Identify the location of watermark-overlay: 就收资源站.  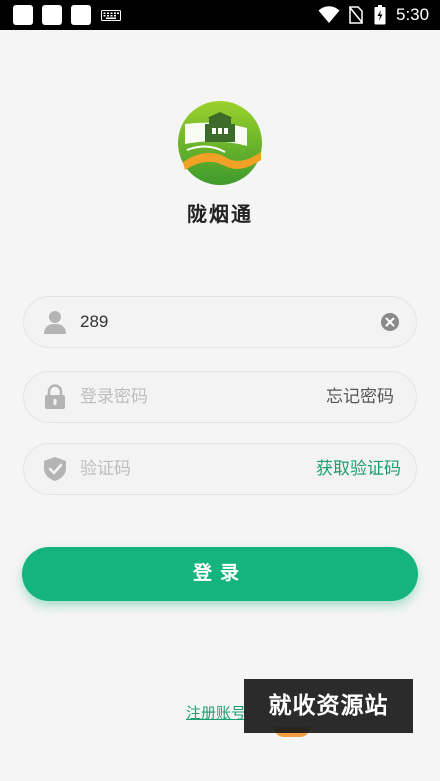
(328, 706).